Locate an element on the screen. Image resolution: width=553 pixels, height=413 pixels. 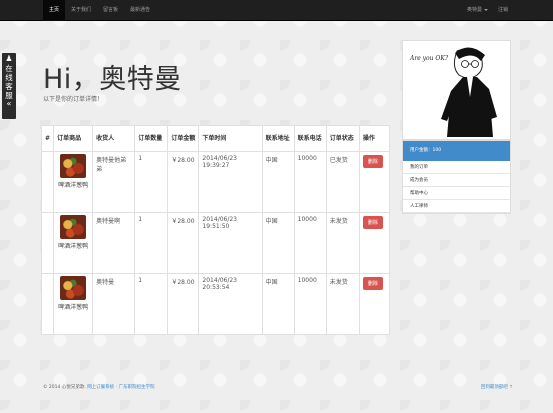
footer-copyright: © 2014 心悦兄弟歌. 网上订餐系统 · 广东职院招生学院 is located at coordinates (98, 387).